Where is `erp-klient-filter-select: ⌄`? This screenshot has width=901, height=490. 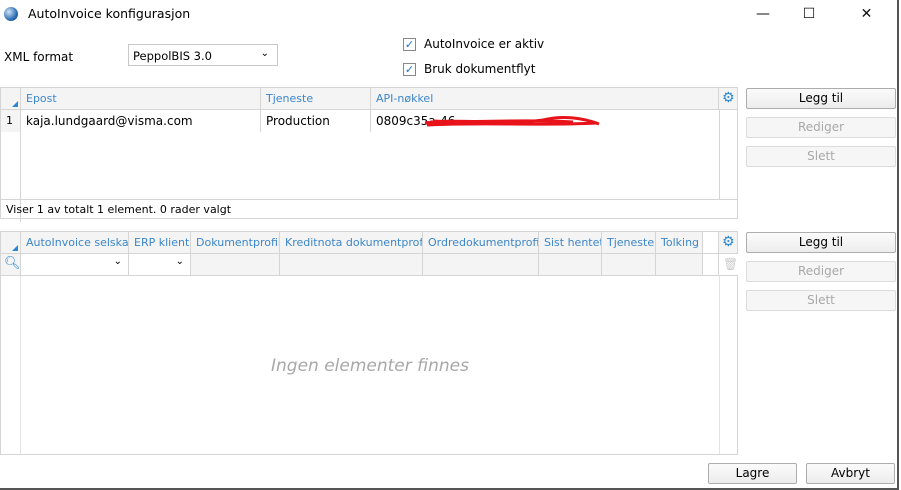 erp-klient-filter-select: ⌄ is located at coordinates (160, 264).